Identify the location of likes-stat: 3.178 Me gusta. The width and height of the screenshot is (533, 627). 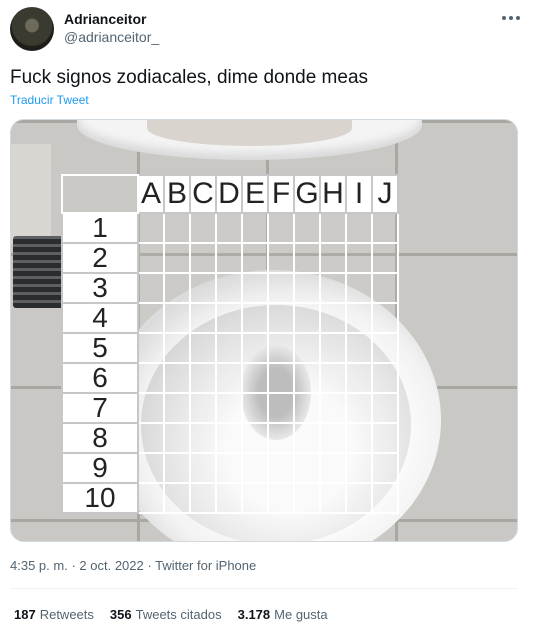
(283, 614).